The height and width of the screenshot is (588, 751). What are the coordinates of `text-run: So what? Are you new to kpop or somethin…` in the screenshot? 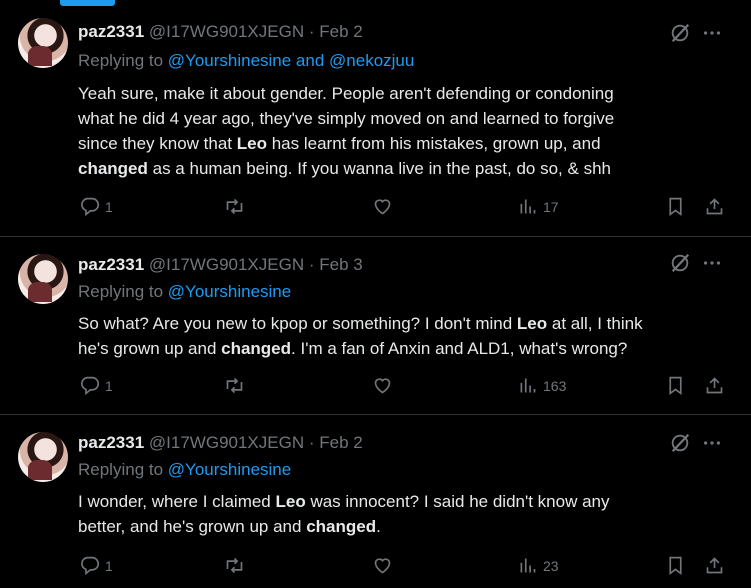 It's located at (297, 323).